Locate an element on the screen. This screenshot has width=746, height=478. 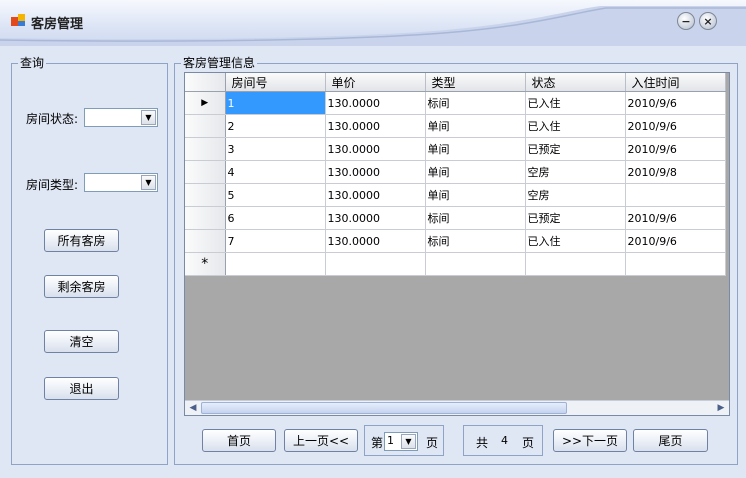
table-row: 4 130.0000 单间 空房 2010/9/8 is located at coordinates (455, 172).